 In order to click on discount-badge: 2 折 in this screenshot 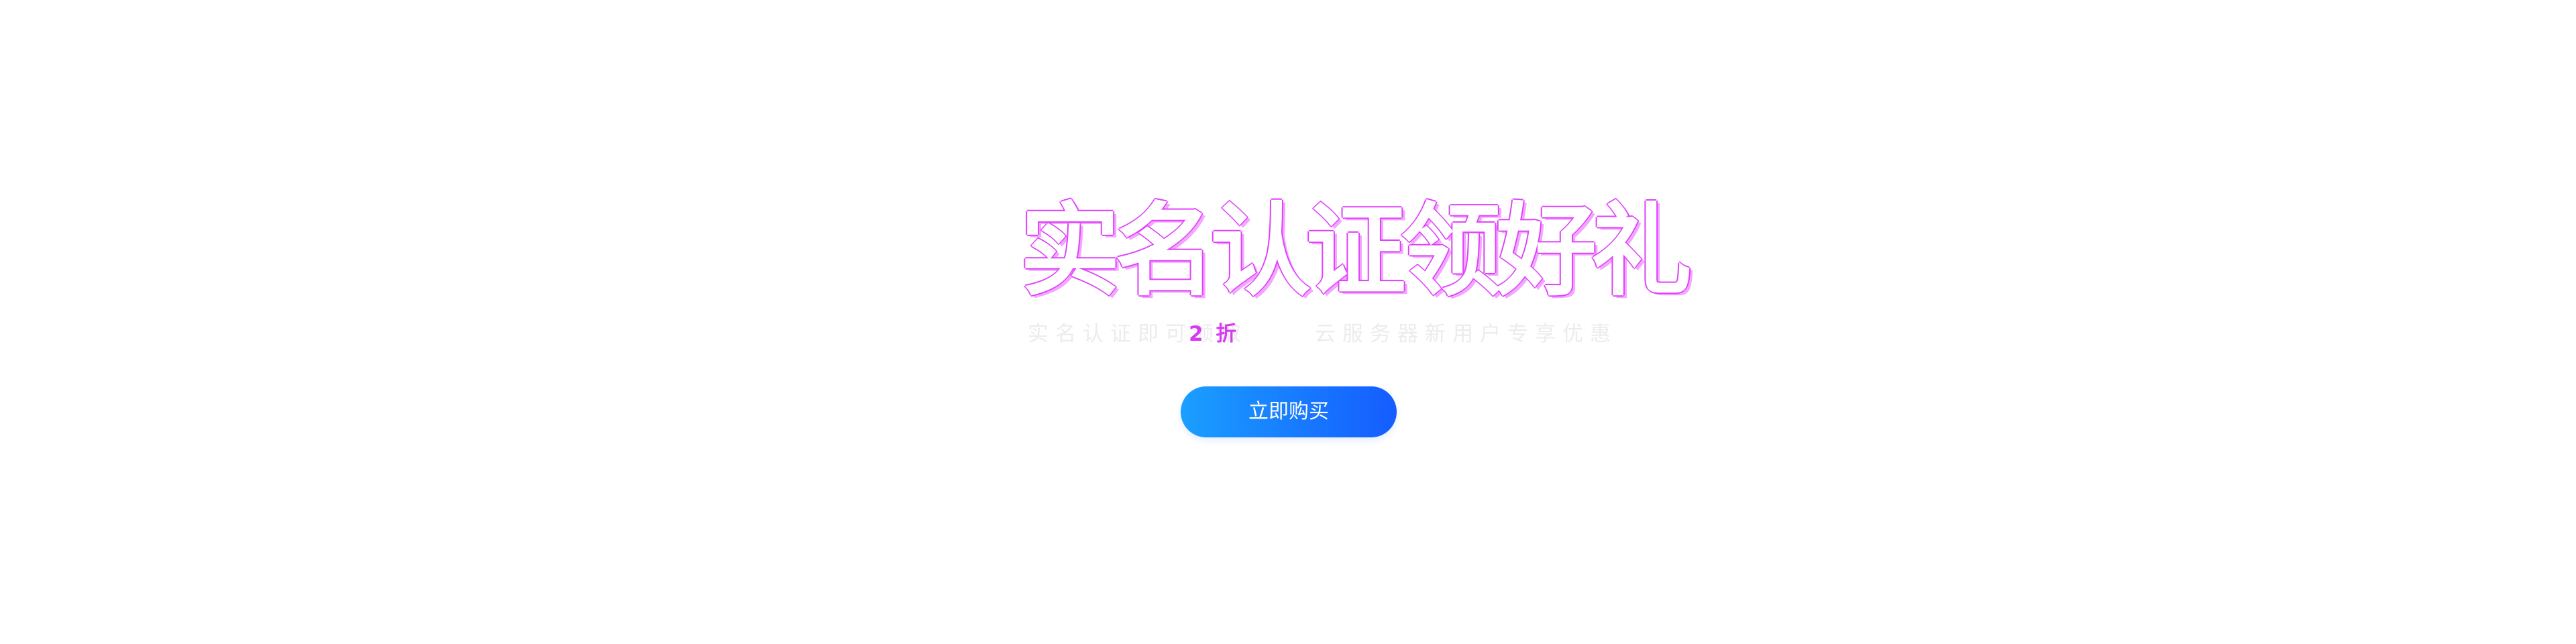, I will do `click(1214, 334)`.